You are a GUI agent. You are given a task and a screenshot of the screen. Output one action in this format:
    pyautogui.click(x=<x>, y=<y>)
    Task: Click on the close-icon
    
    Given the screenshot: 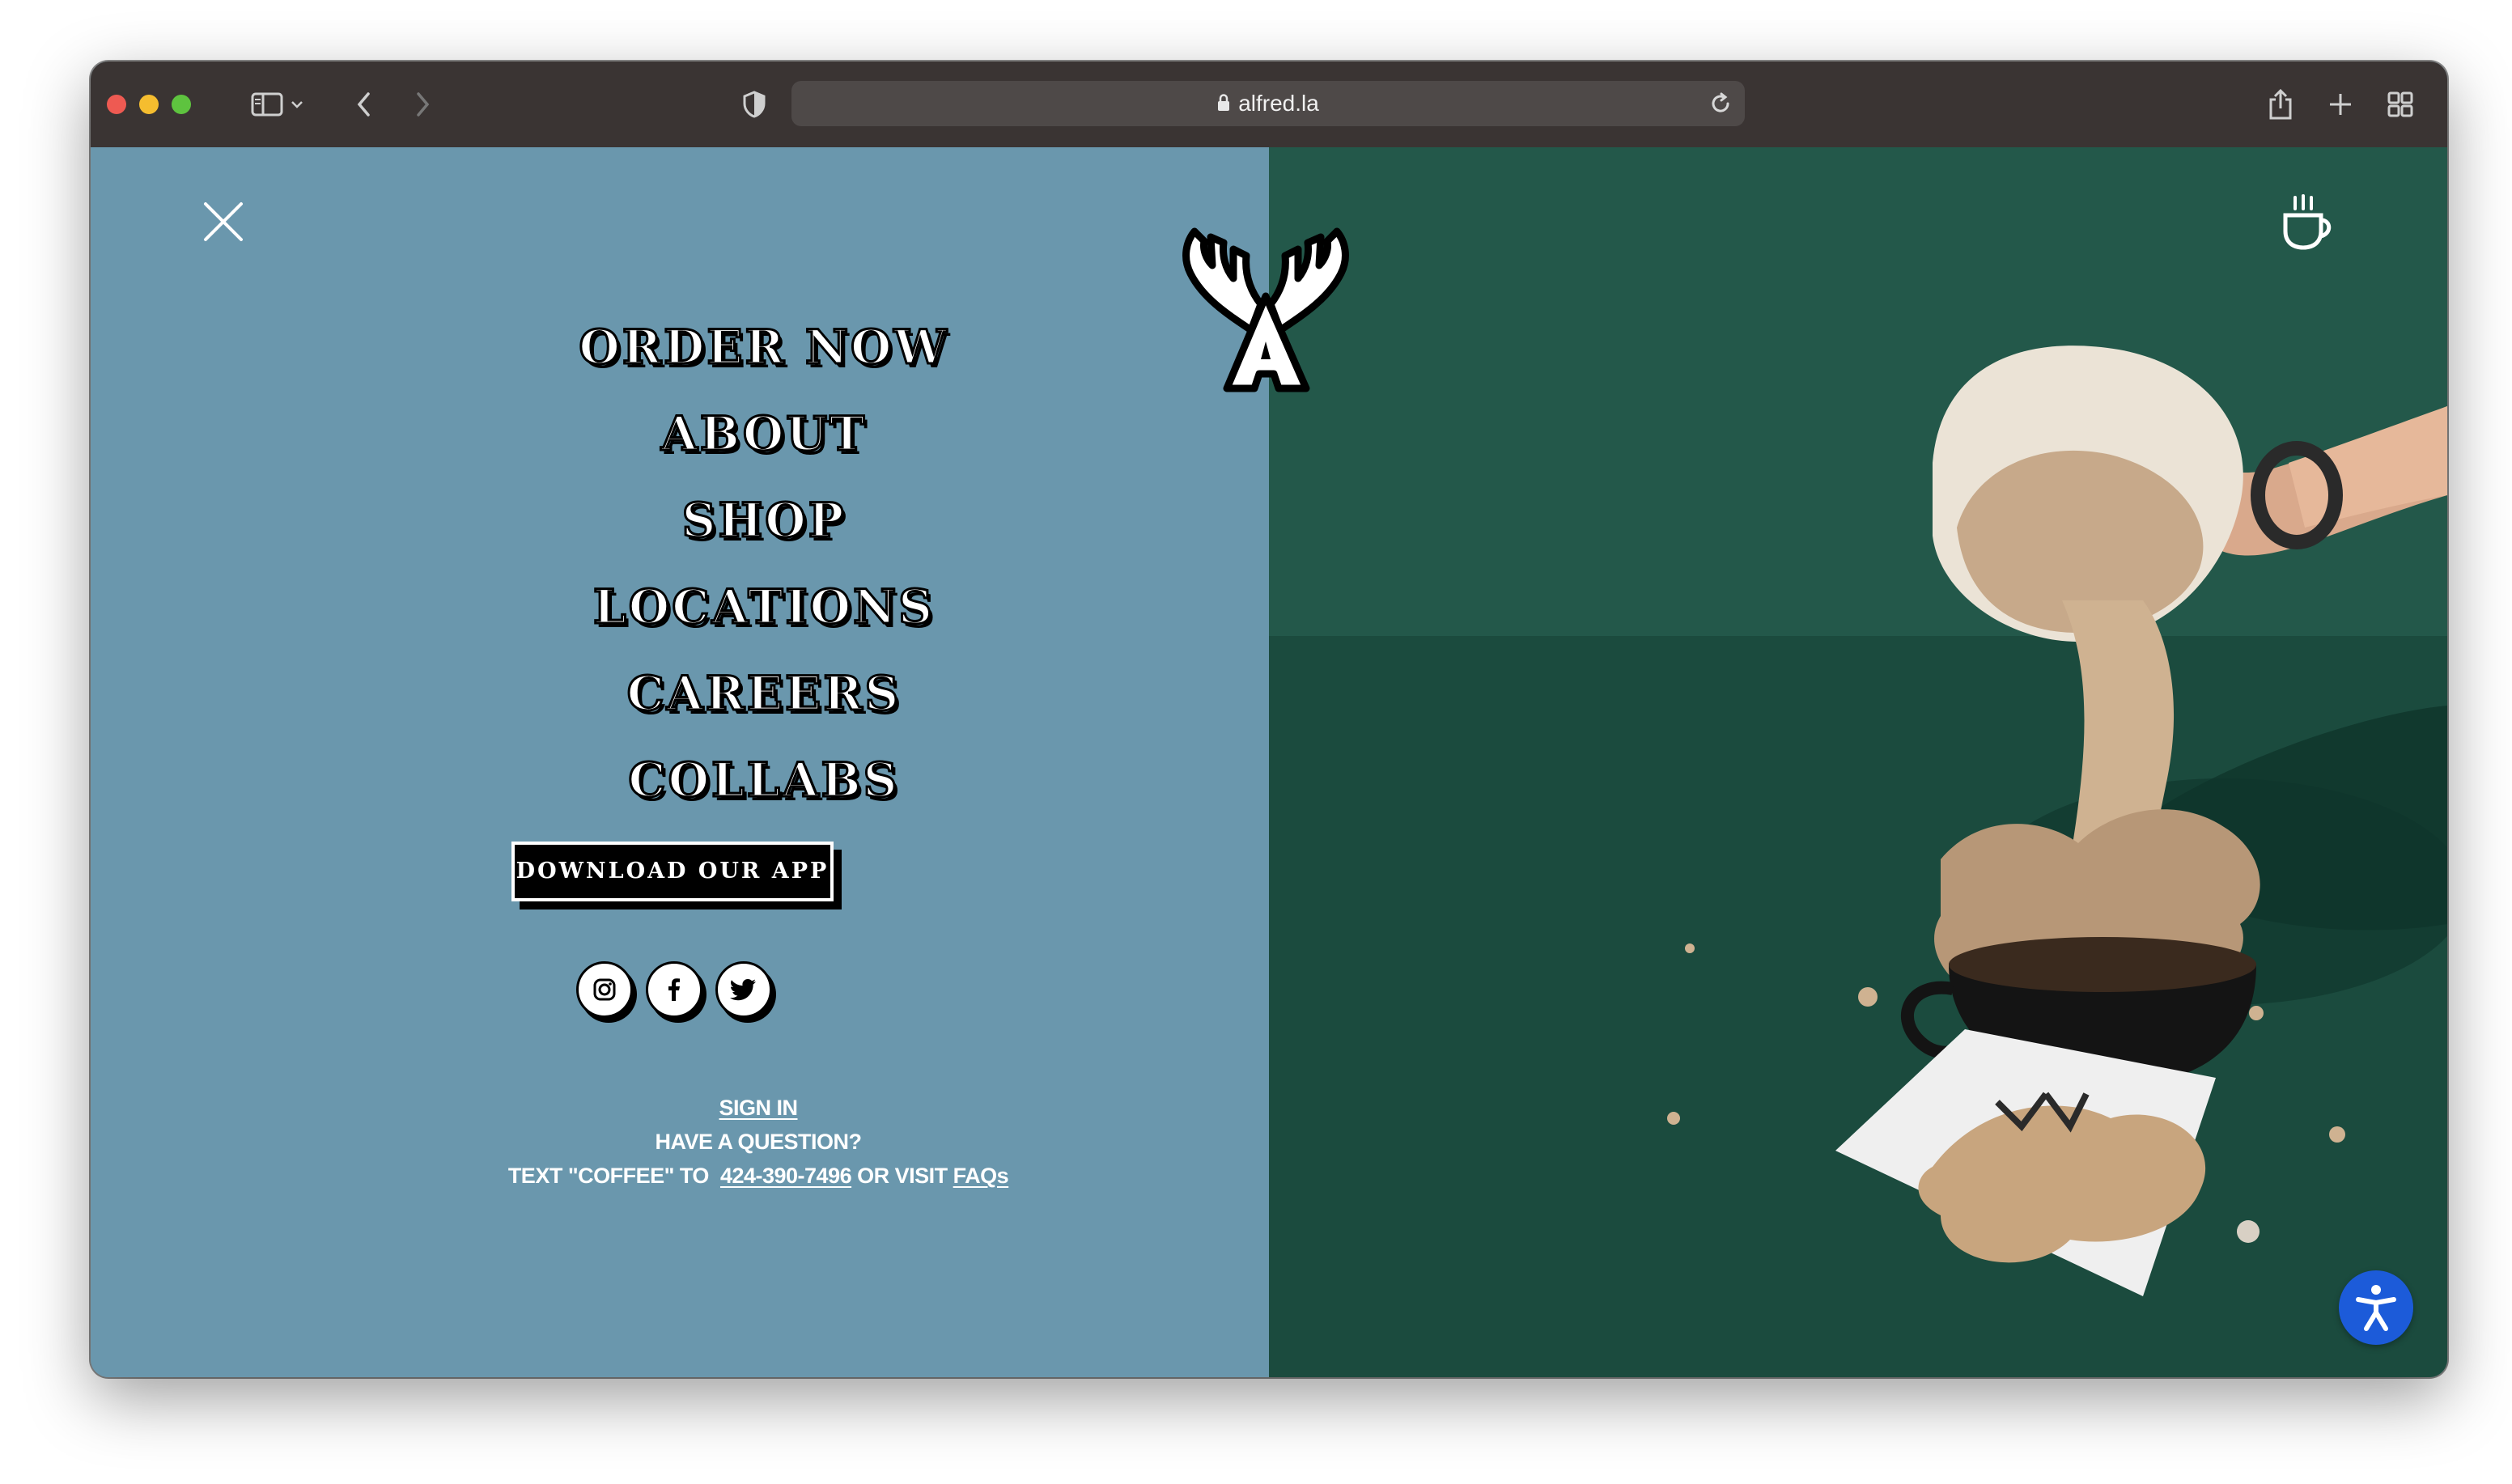 What is the action you would take?
    pyautogui.click(x=223, y=221)
    